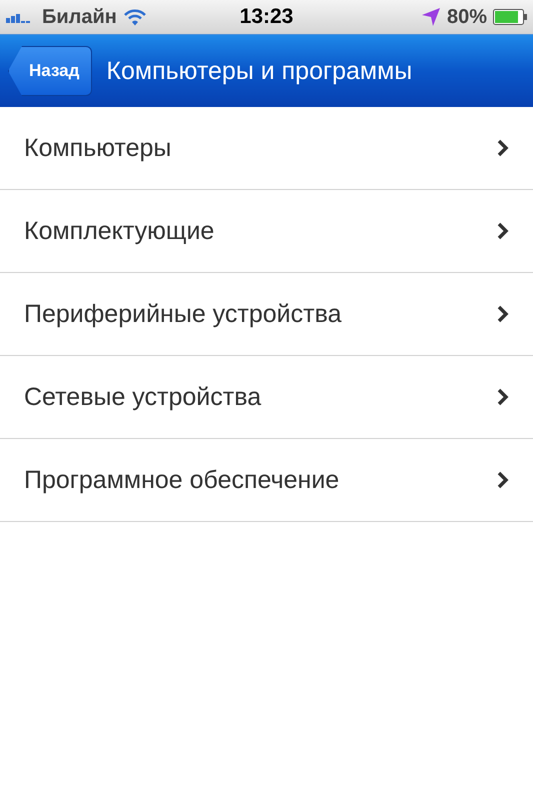 The height and width of the screenshot is (800, 533). I want to click on battery-percent: 80%, so click(466, 17).